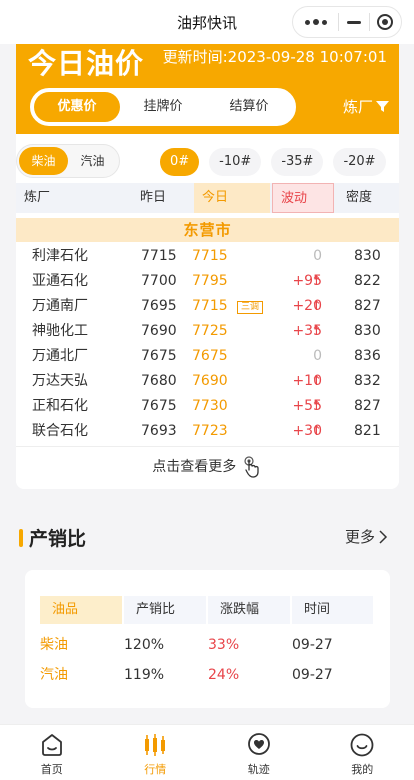 This screenshot has height=780, width=414. Describe the element at coordinates (359, 162) in the screenshot. I see `grade-minus-20: -20#` at that location.